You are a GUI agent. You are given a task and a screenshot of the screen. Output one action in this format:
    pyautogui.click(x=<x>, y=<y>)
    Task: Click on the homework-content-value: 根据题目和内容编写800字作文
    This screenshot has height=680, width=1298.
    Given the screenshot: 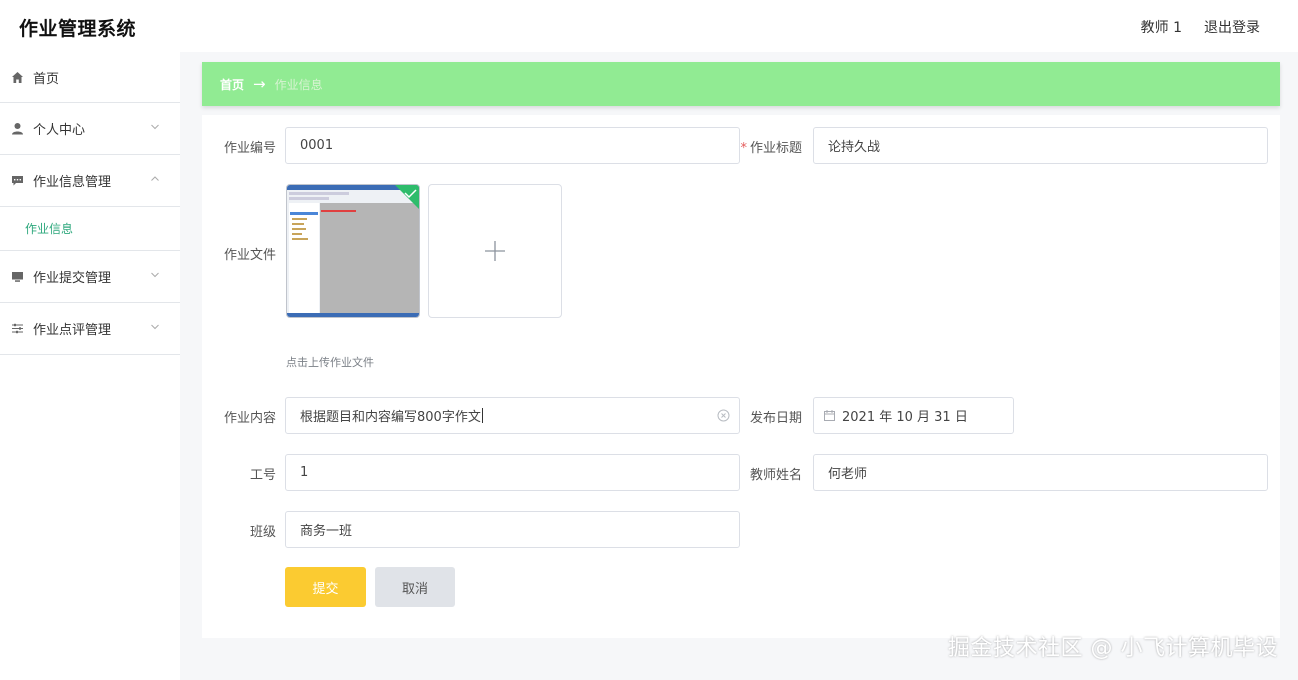 What is the action you would take?
    pyautogui.click(x=390, y=417)
    